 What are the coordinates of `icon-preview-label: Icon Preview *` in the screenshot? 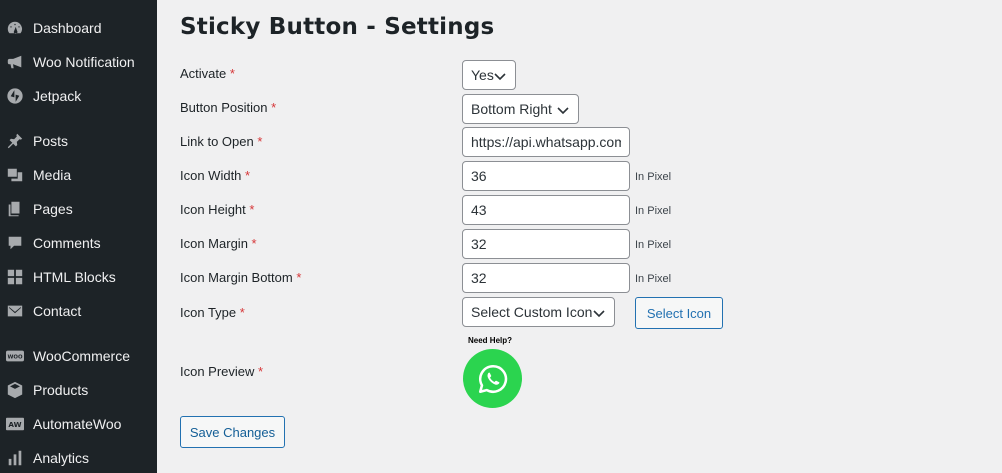 It's located at (222, 371).